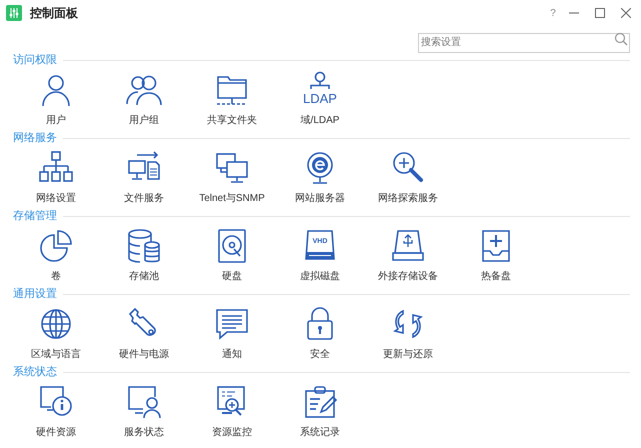 This screenshot has width=641, height=448. Describe the element at coordinates (232, 354) in the screenshot. I see `setting-link: 通知` at that location.